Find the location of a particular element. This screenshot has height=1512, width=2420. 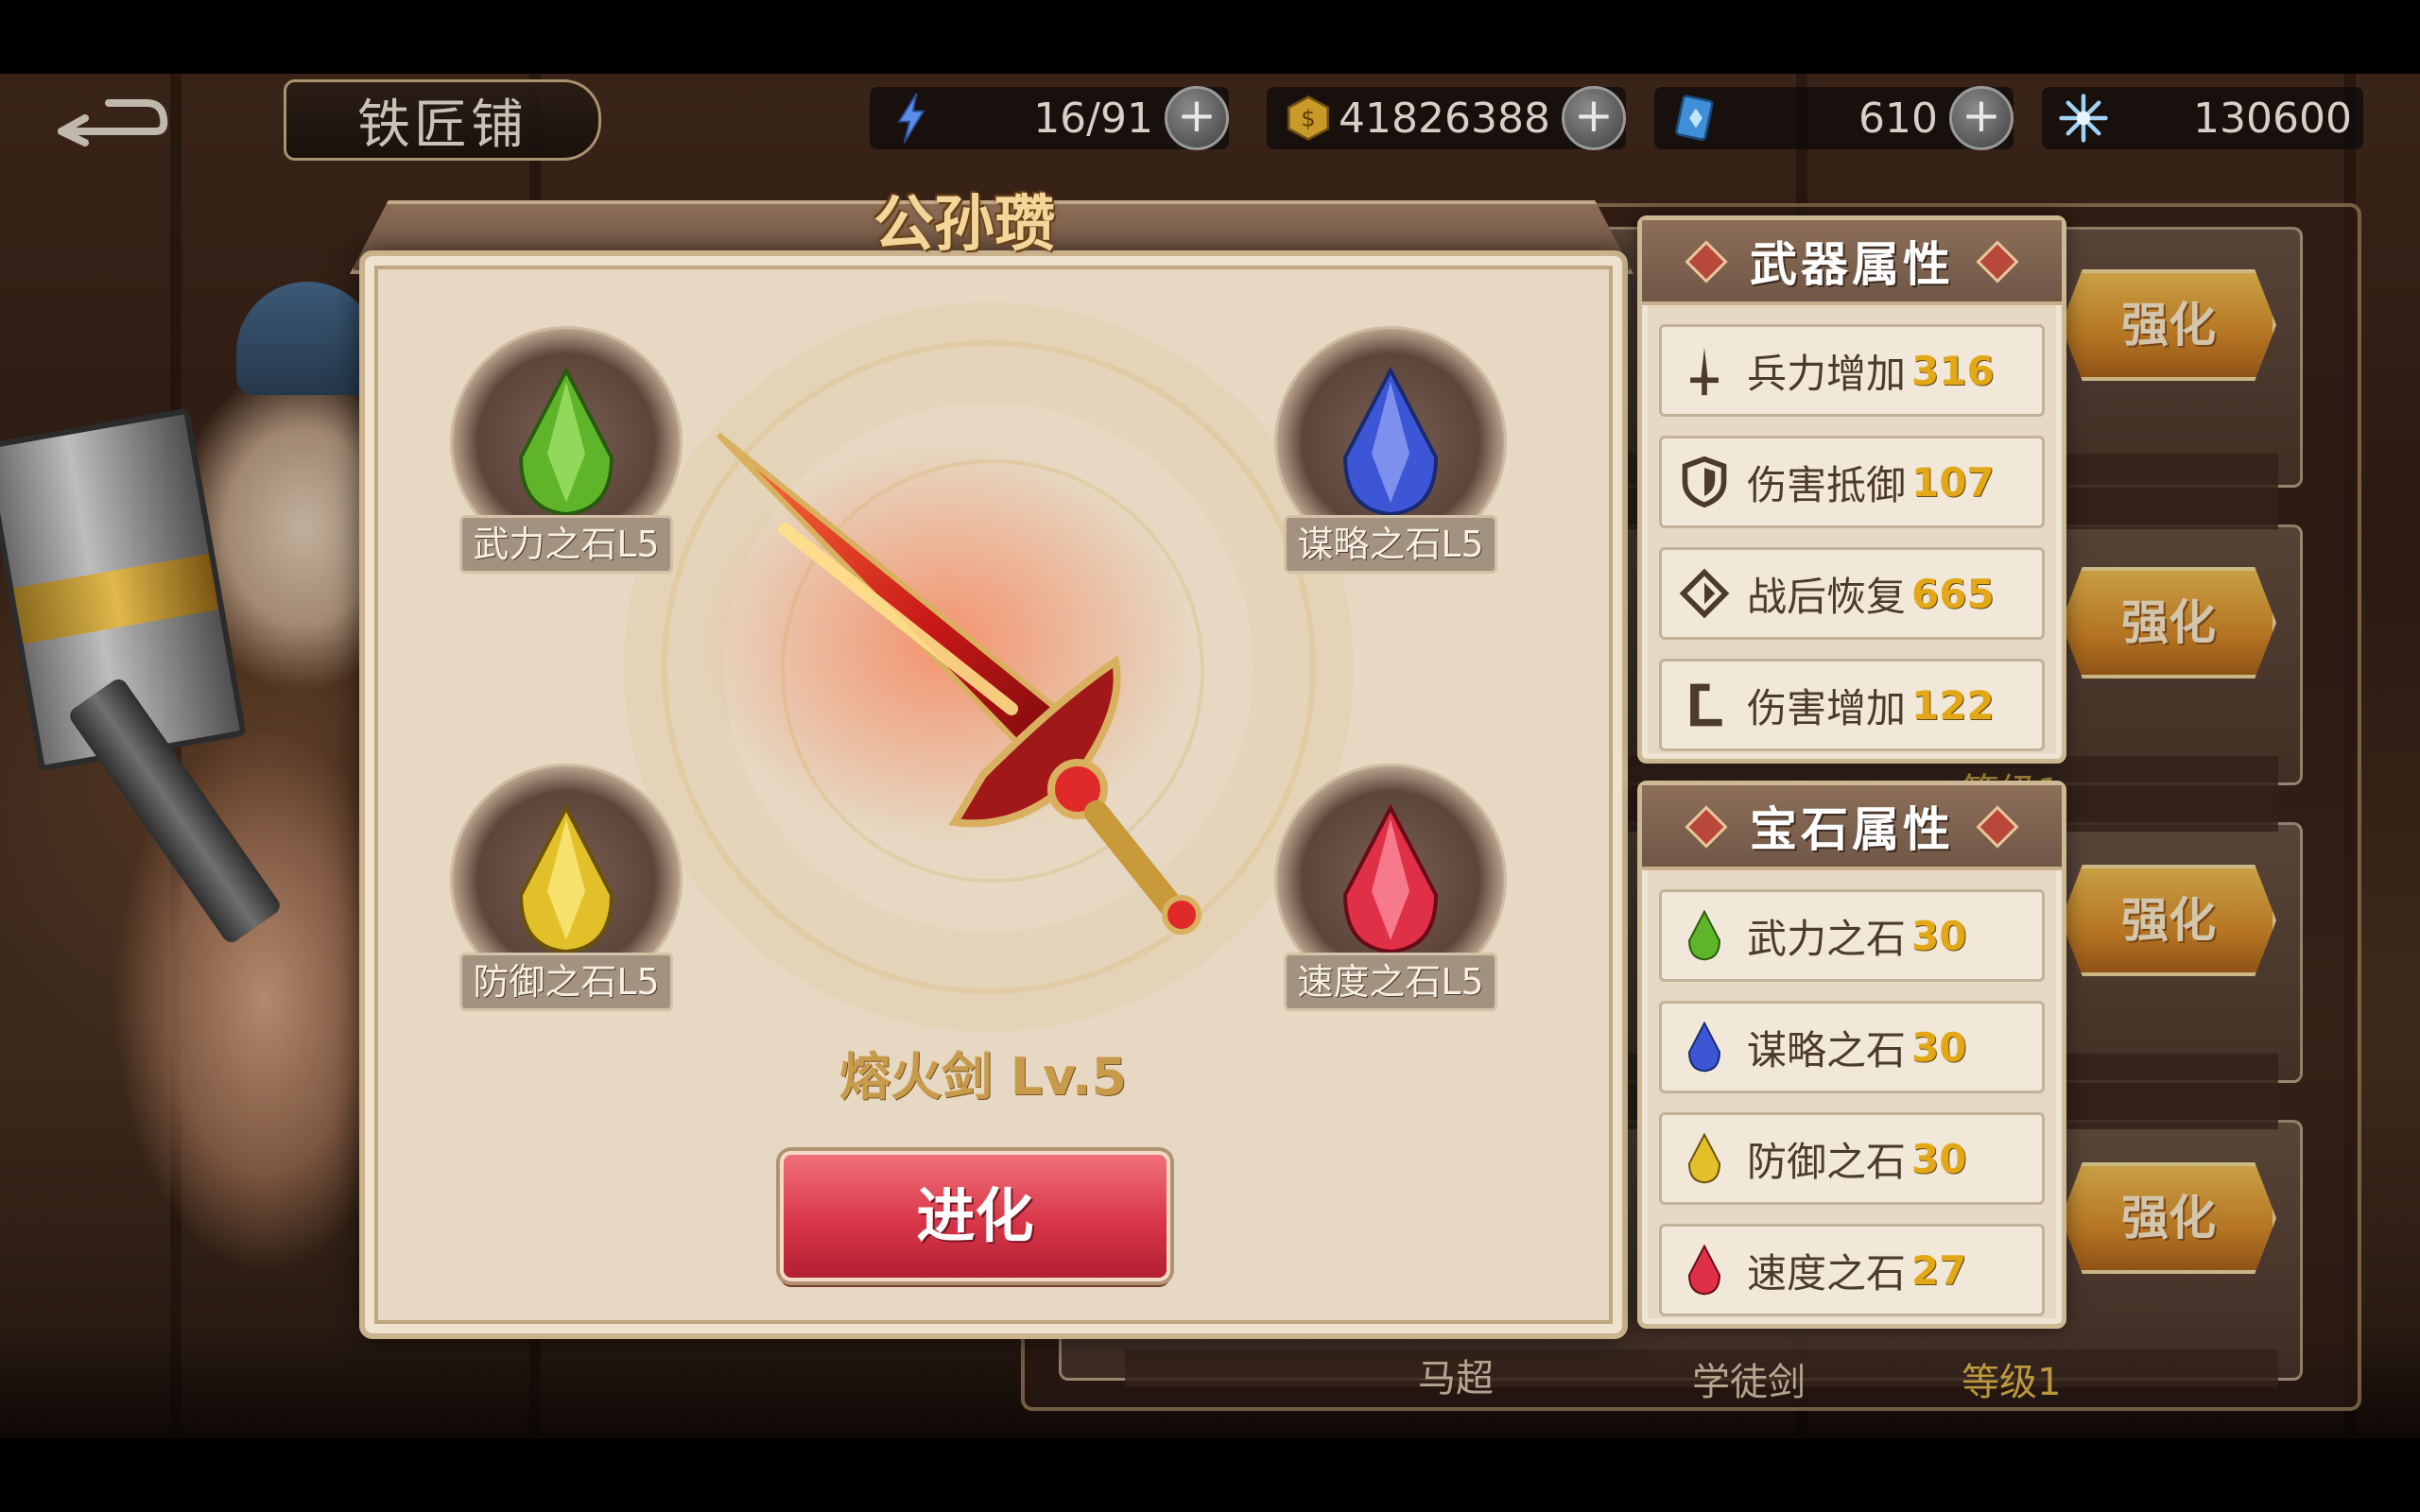

weapon-name: 熔火剑 Lv.5 is located at coordinates (983, 1077).